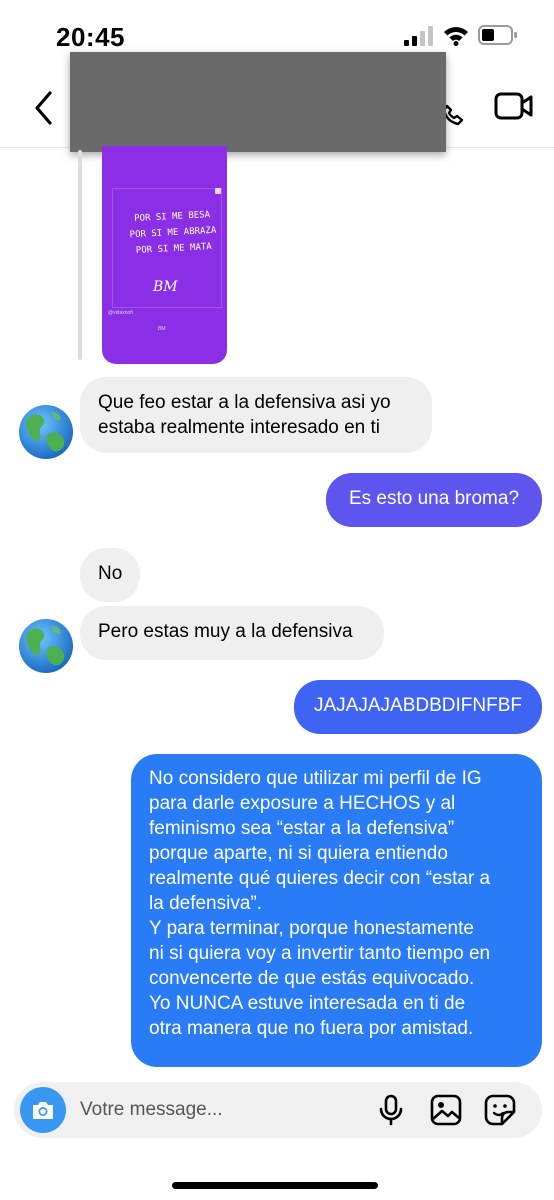  Describe the element at coordinates (302, 828) in the screenshot. I see `message-line: feminismo sea “estar a la defensiva”` at that location.